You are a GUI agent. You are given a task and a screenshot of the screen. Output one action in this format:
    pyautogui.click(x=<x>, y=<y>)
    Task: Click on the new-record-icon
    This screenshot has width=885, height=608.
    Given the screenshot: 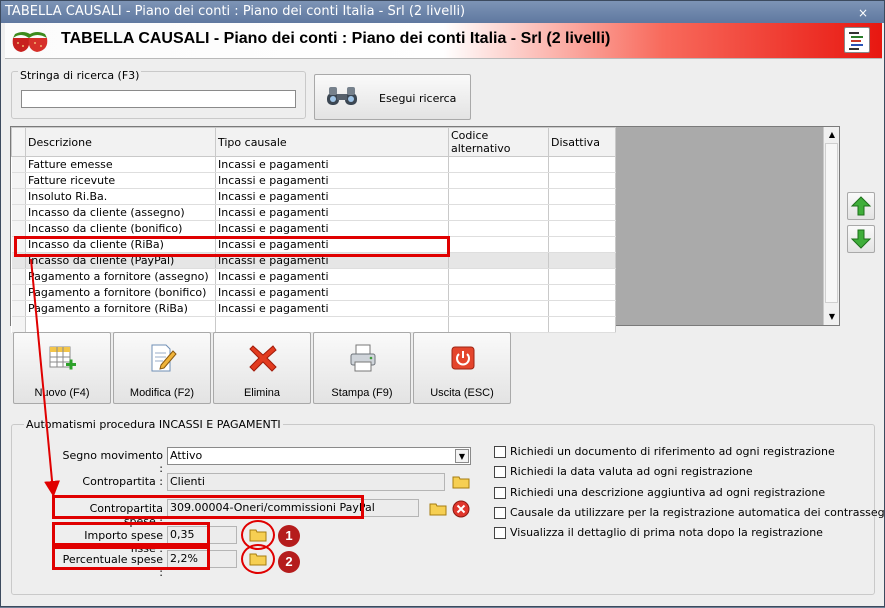 What is the action you would take?
    pyautogui.click(x=62, y=358)
    